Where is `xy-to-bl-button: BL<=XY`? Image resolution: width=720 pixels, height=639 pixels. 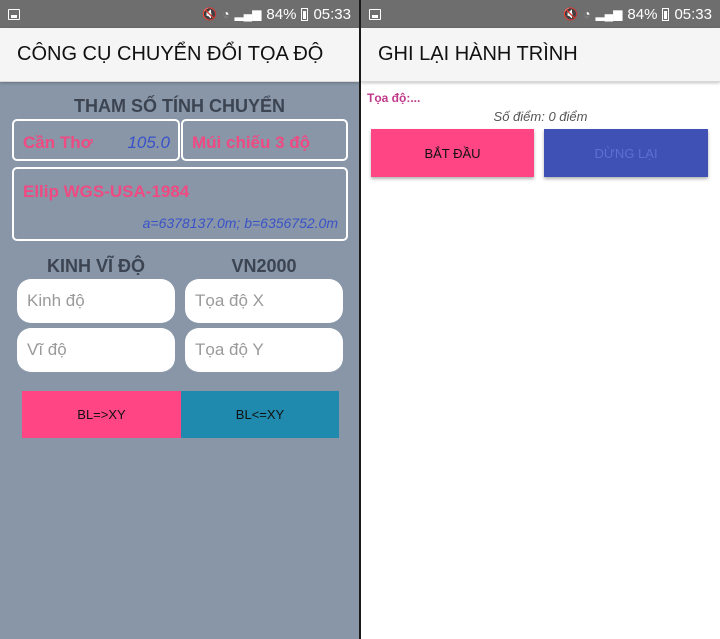 xy-to-bl-button: BL<=XY is located at coordinates (260, 414).